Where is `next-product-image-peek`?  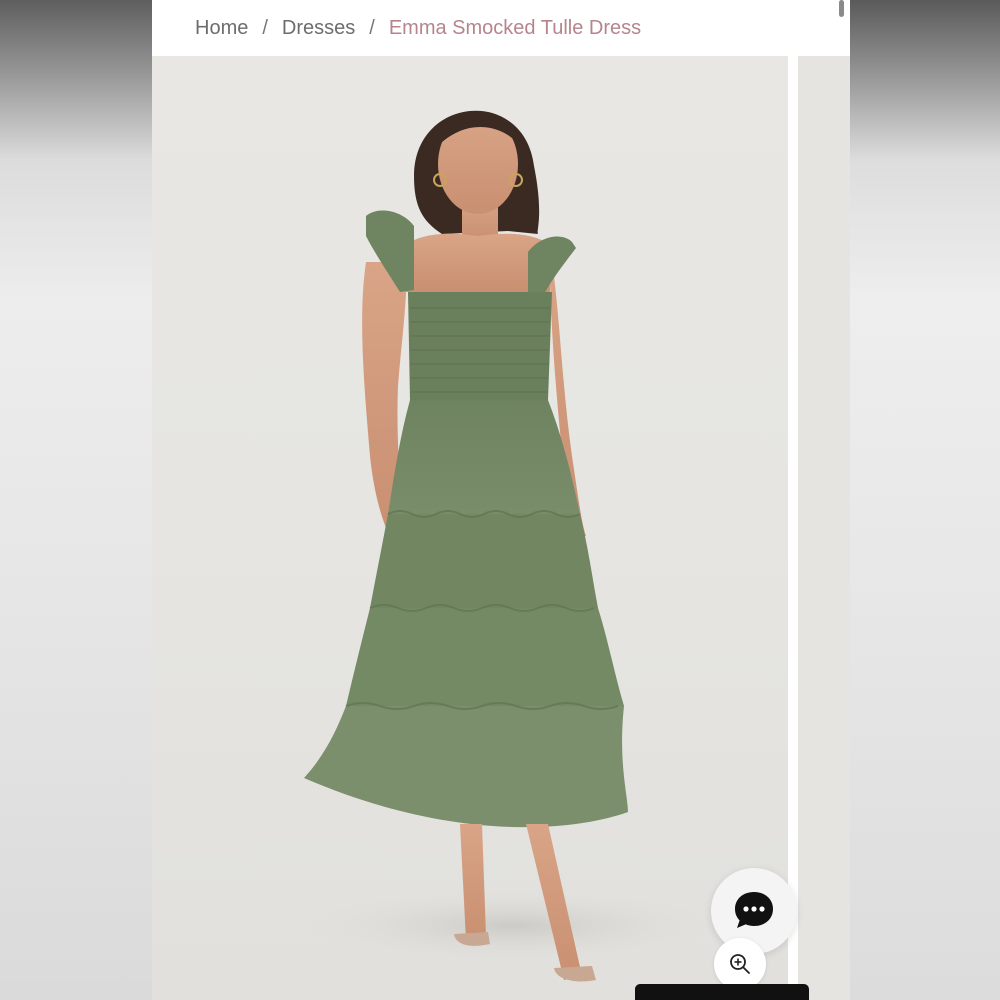
next-product-image-peek is located at coordinates (824, 528).